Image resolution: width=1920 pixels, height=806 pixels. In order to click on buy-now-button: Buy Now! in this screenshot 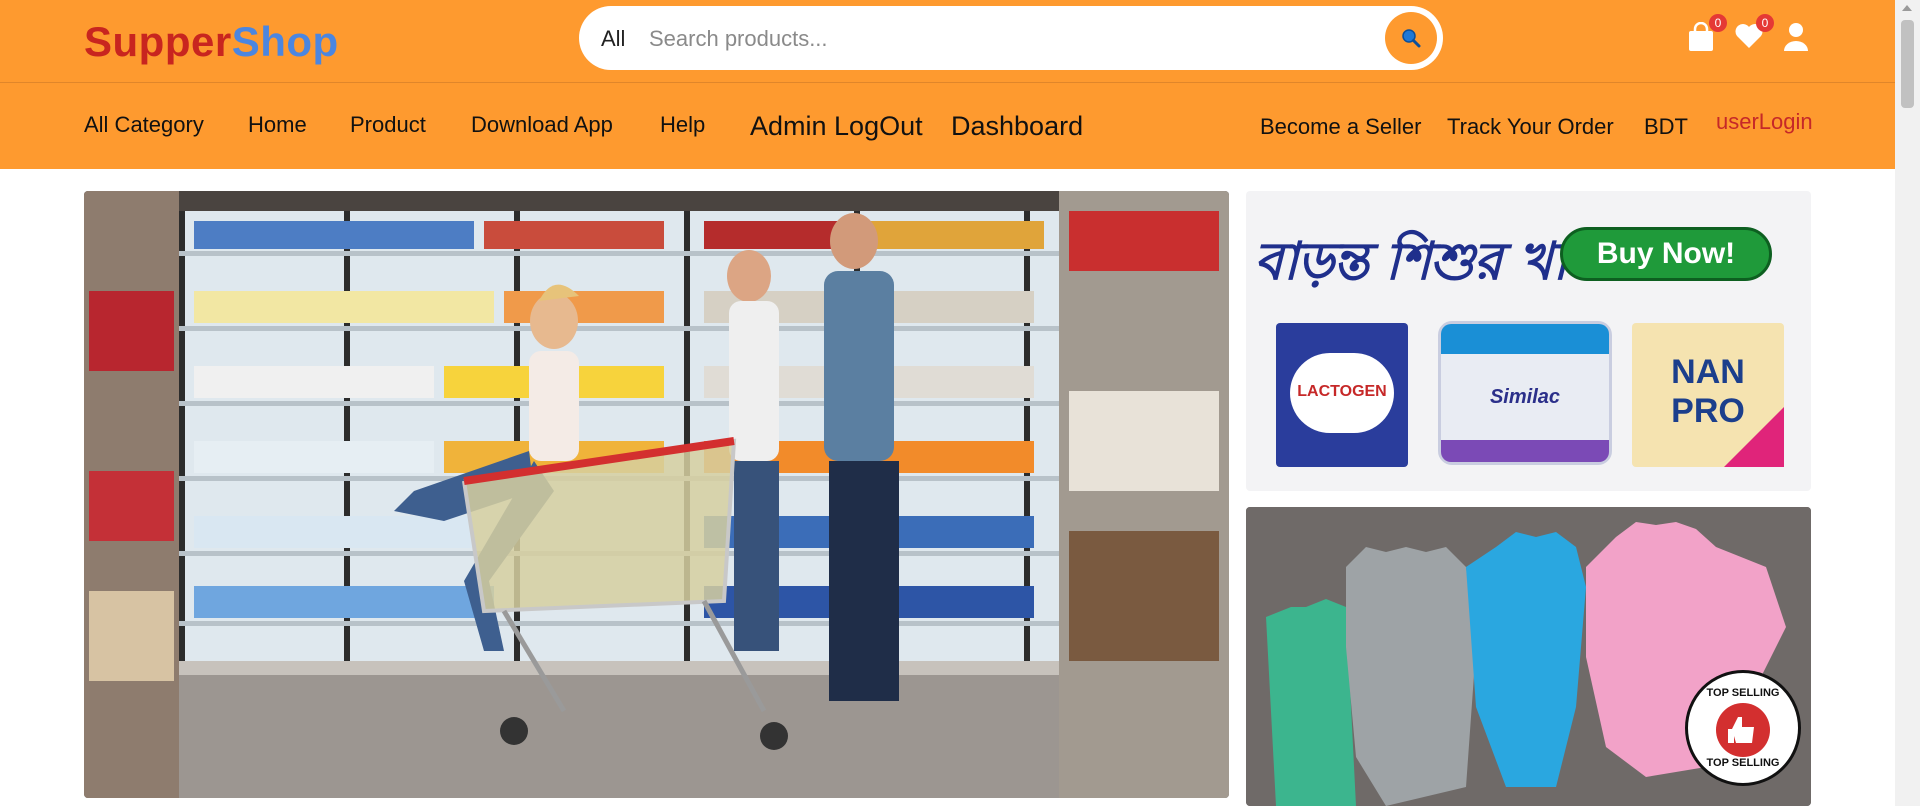, I will do `click(1666, 254)`.